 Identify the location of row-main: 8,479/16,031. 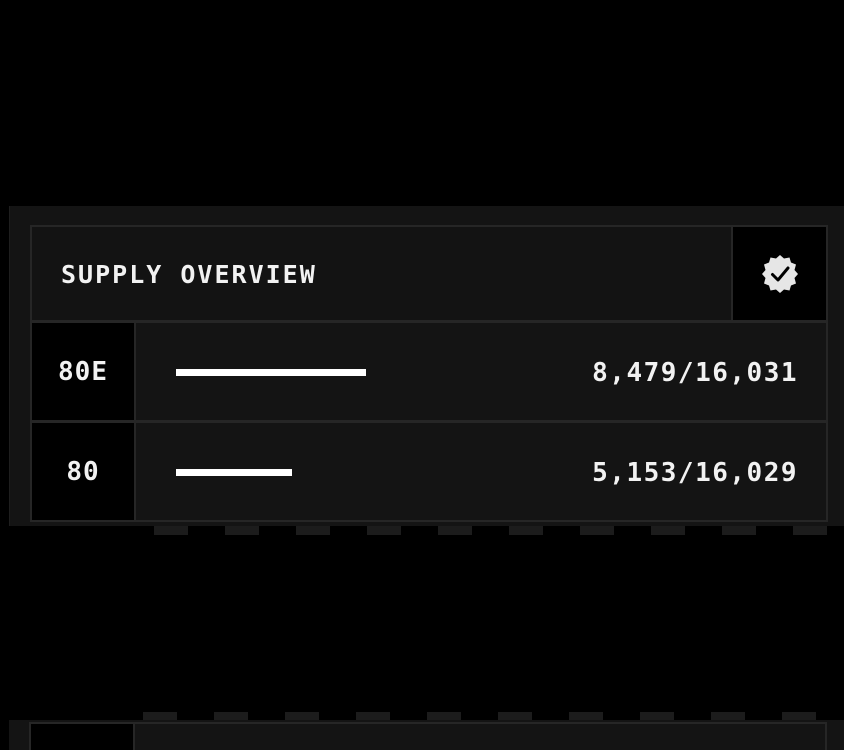
(481, 371).